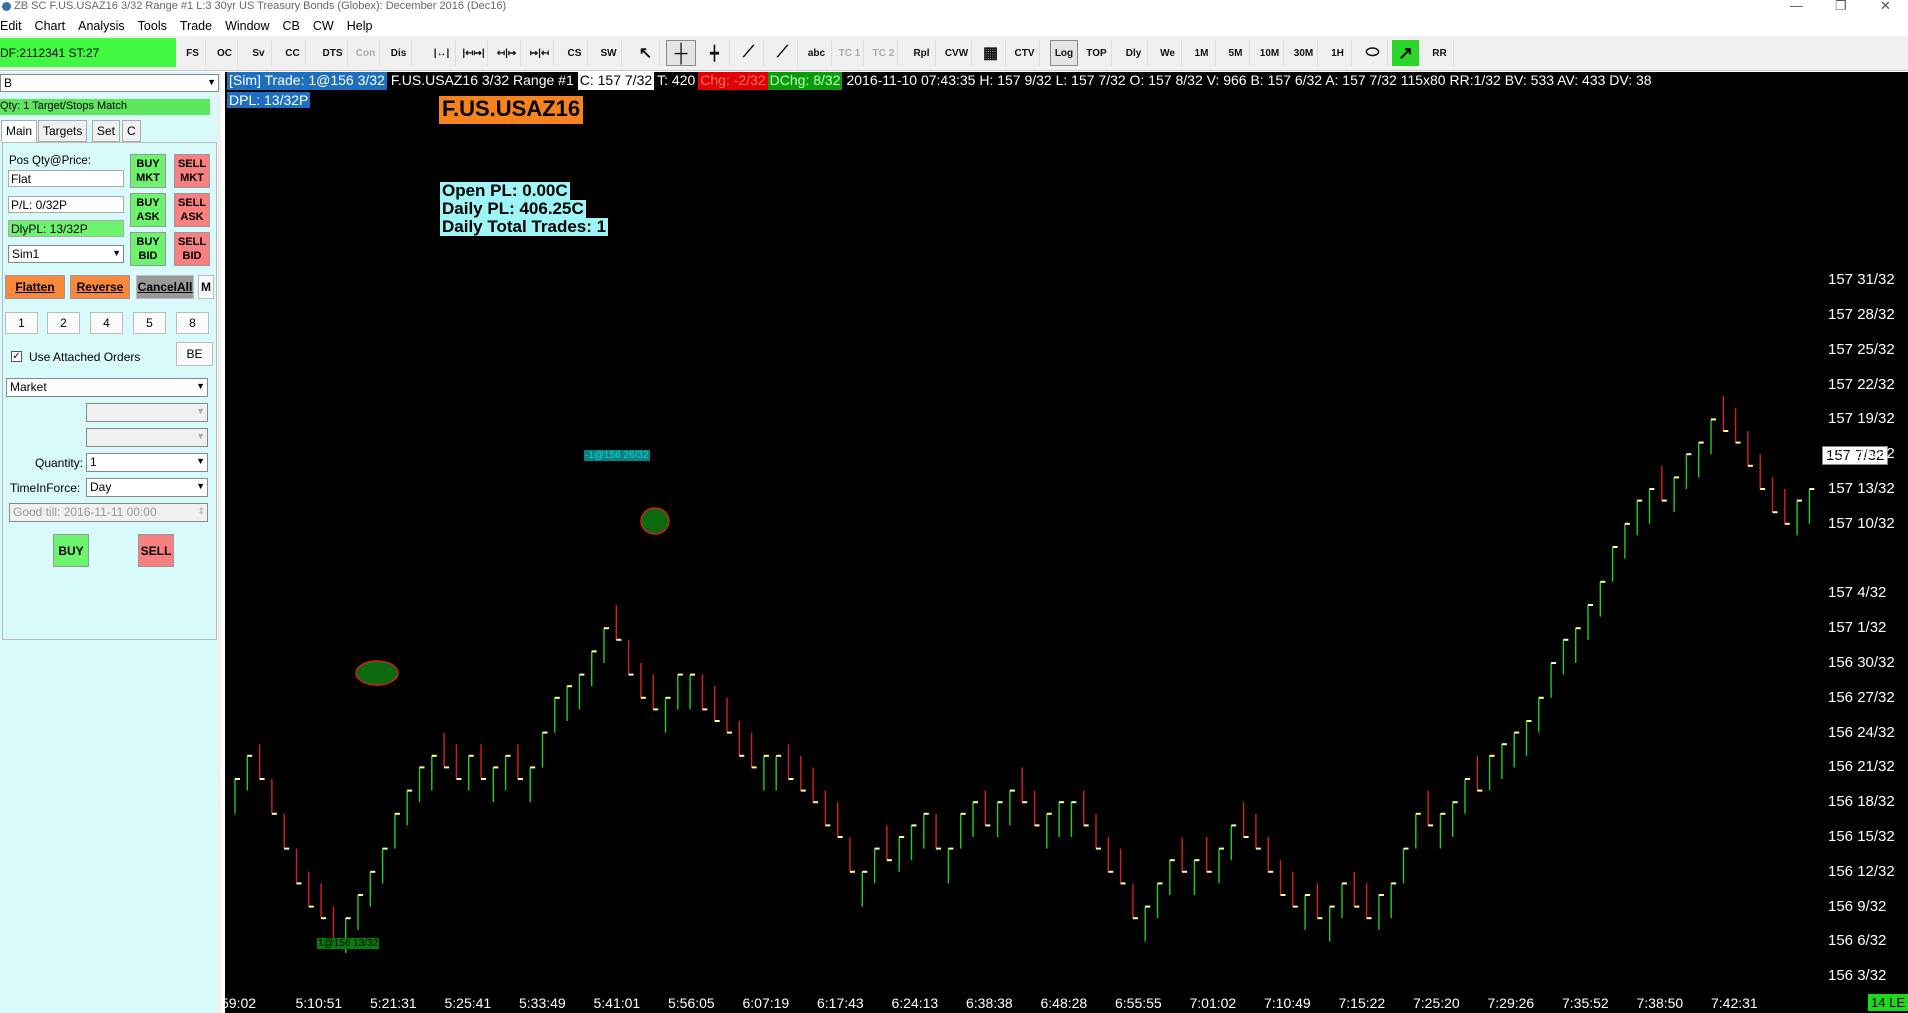 This screenshot has height=1013, width=1908. What do you see at coordinates (147, 437) in the screenshot?
I see `price-2-field: ▼` at bounding box center [147, 437].